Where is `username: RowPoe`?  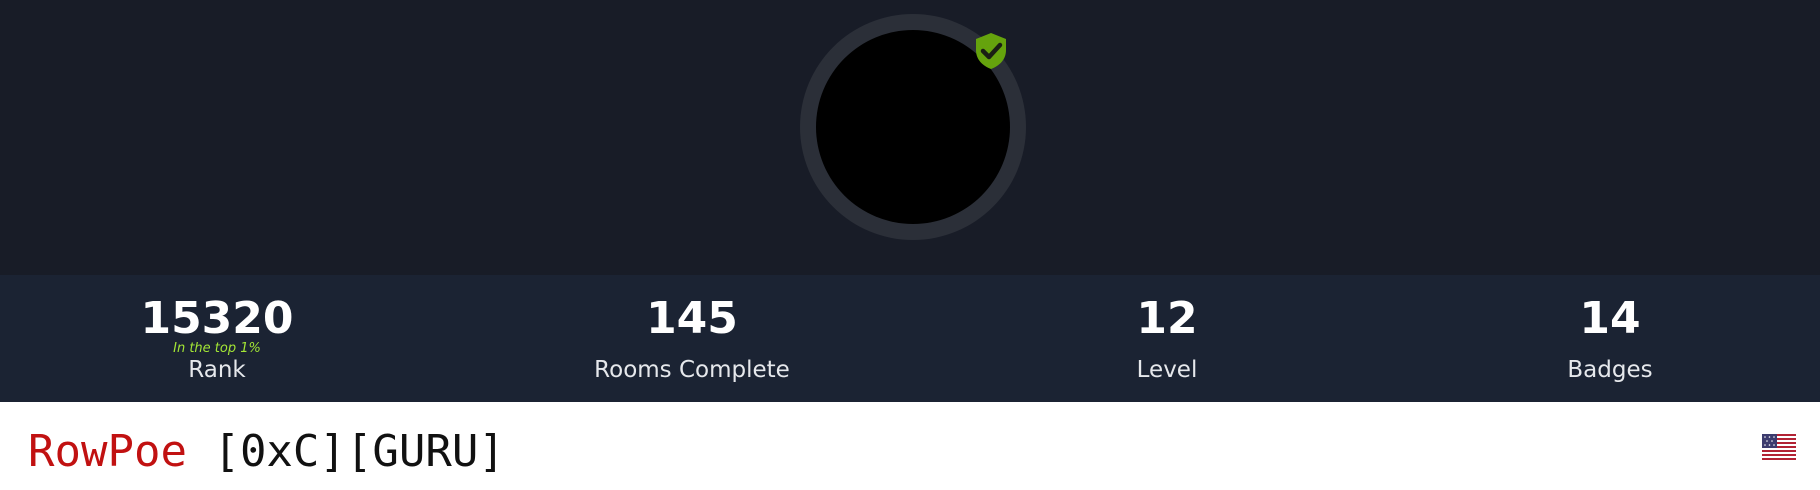
username: RowPoe is located at coordinates (107, 451).